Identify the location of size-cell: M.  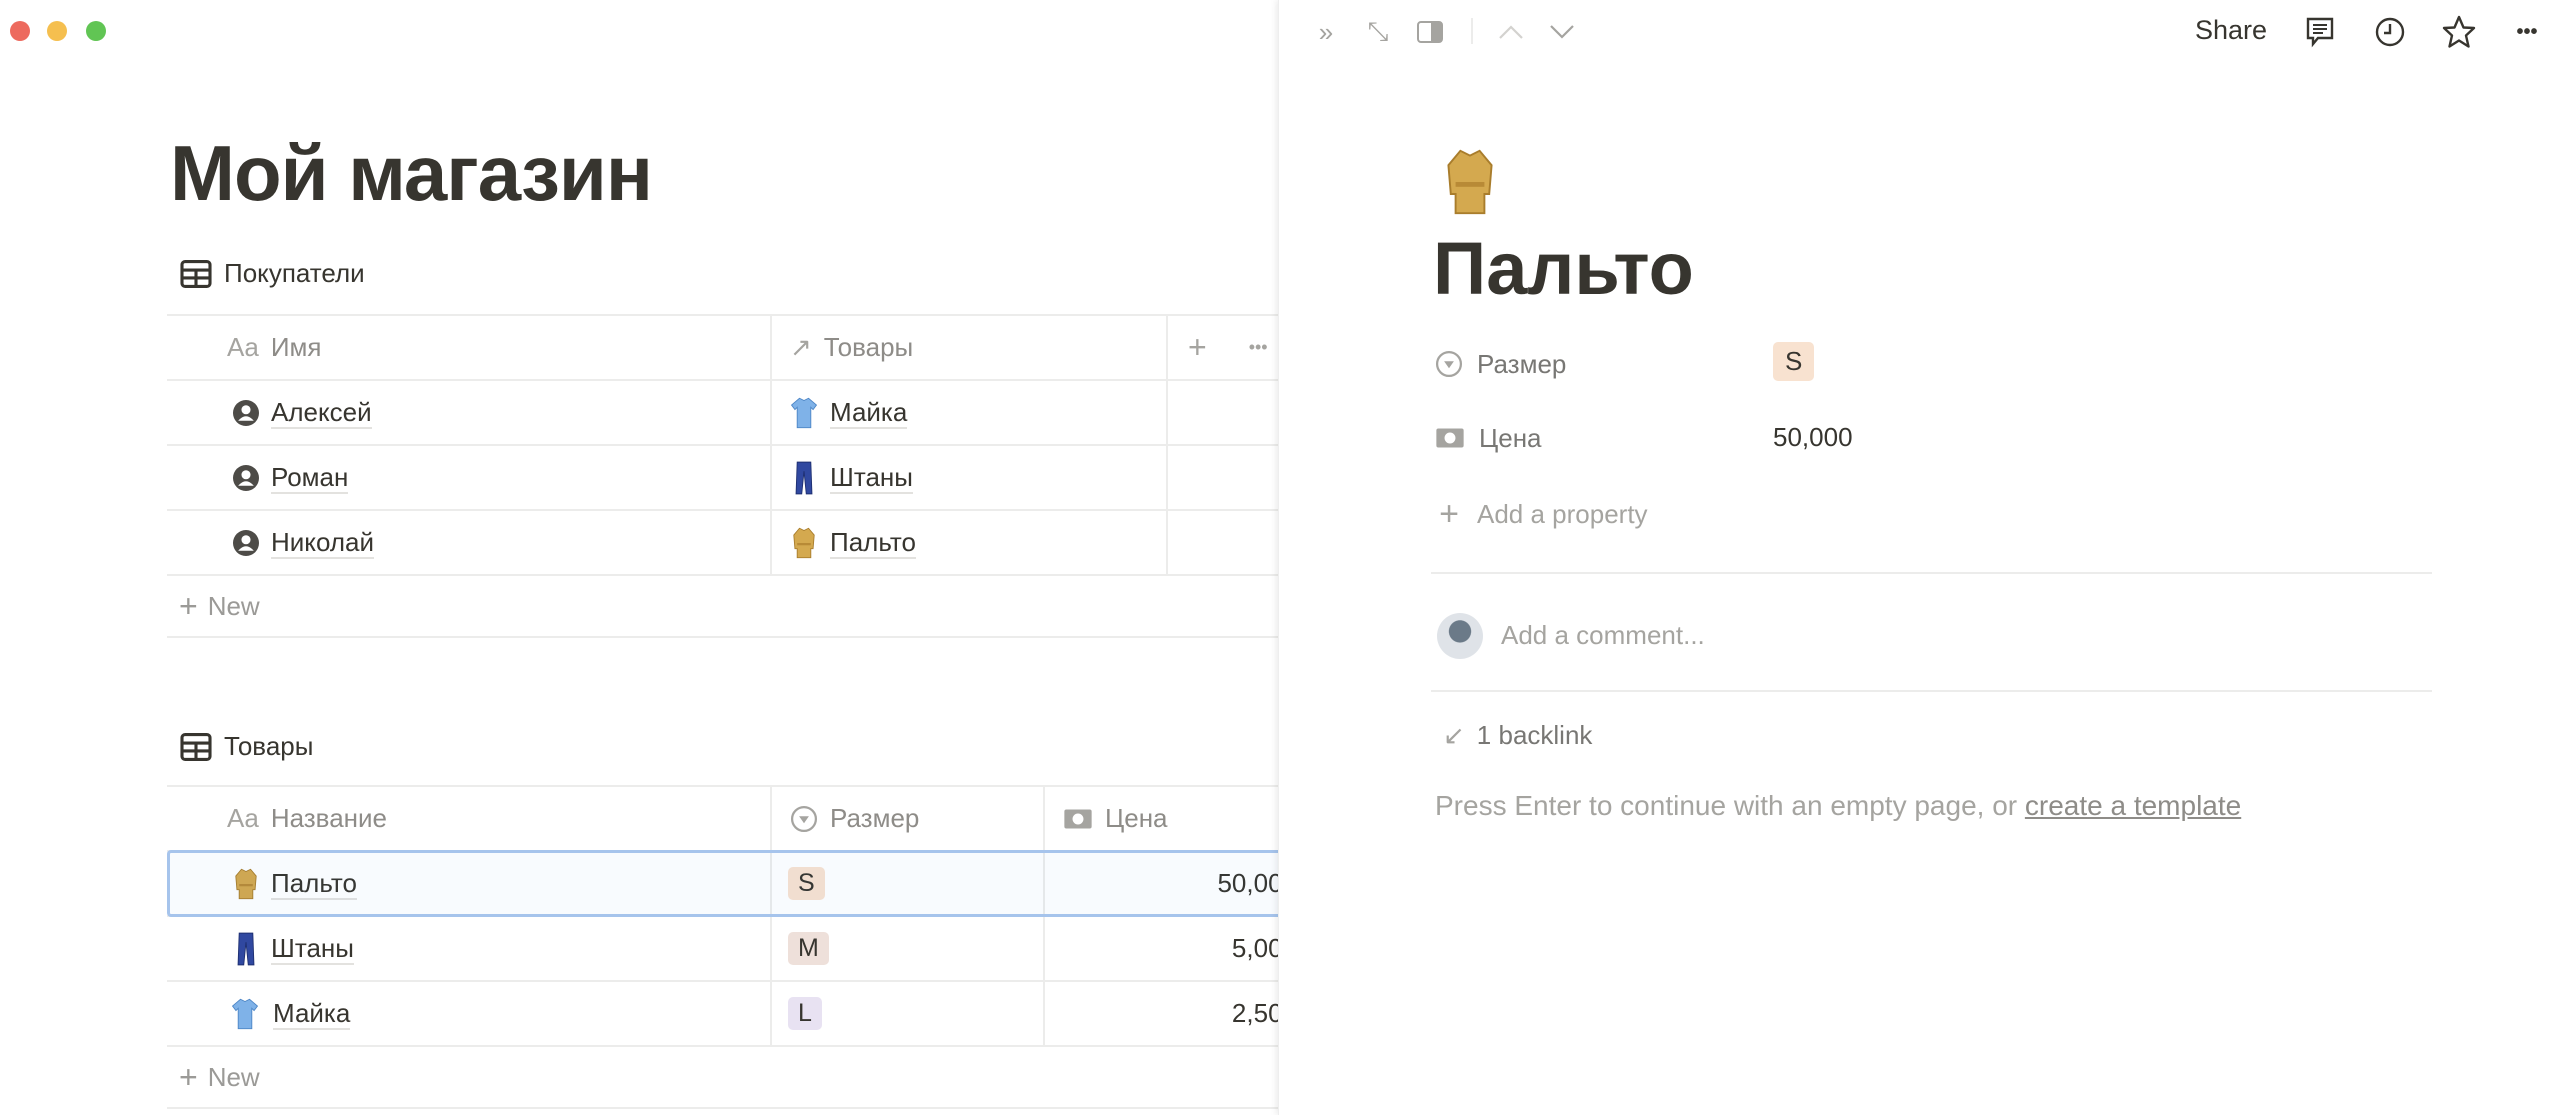
(908, 948).